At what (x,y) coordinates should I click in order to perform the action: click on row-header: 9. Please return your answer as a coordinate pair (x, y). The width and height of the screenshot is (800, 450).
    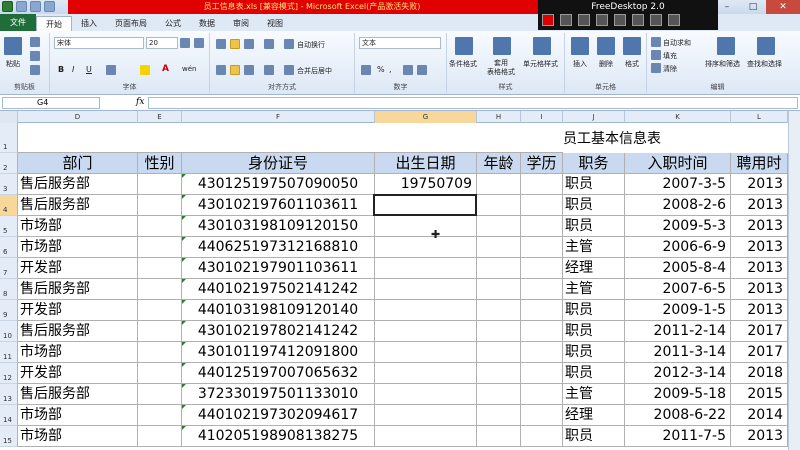
    Looking at the image, I should click on (9, 310).